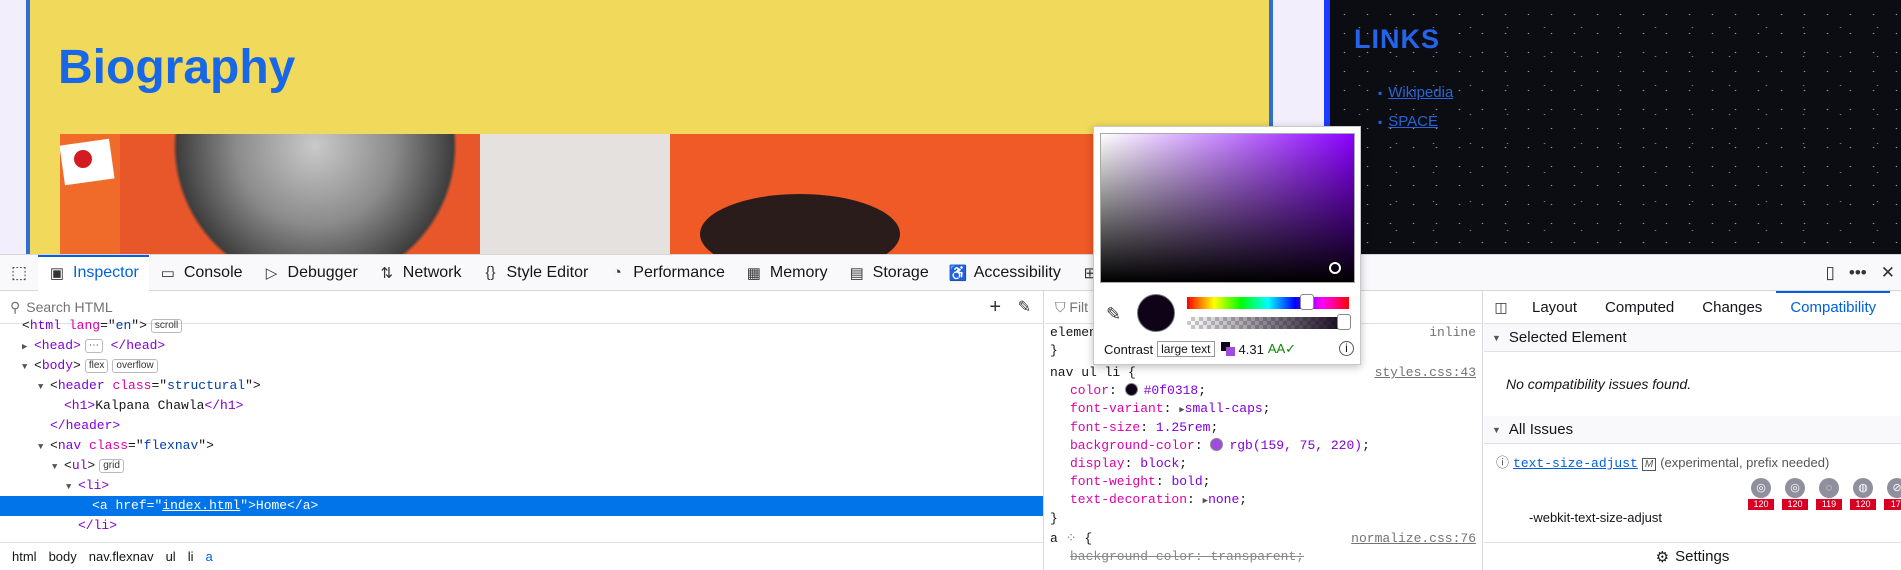 Image resolution: width=1901 pixels, height=570 pixels. Describe the element at coordinates (1692, 338) in the screenshot. I see `selected-element-header: ▼ Selected Element` at that location.